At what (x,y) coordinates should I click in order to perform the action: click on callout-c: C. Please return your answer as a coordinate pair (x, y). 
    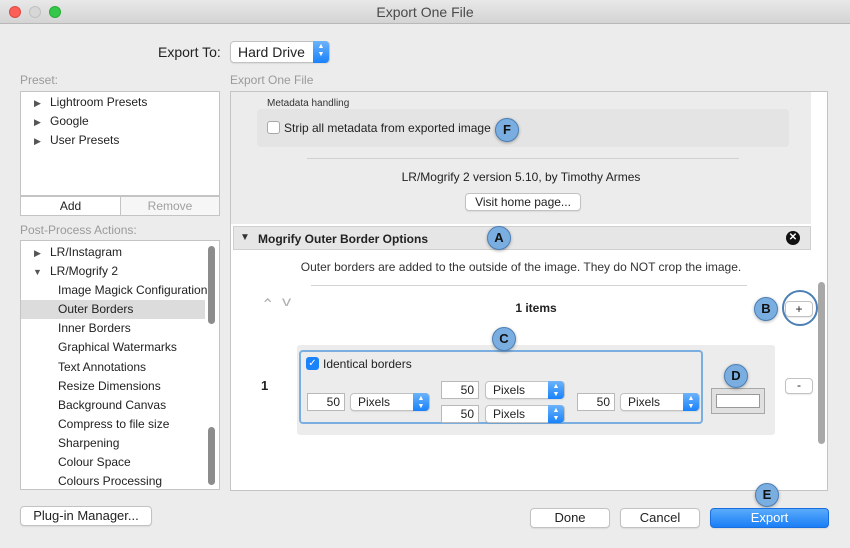
    Looking at the image, I should click on (504, 339).